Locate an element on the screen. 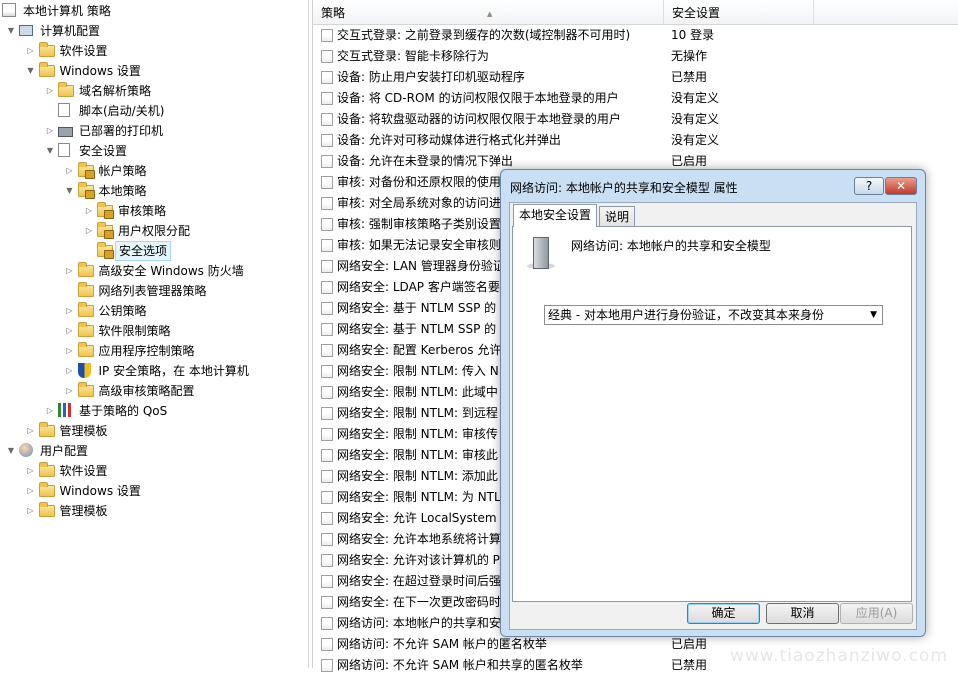 The height and width of the screenshot is (676, 958). column-header-bar: 策略 ▲ 安全设置 is located at coordinates (635, 12).